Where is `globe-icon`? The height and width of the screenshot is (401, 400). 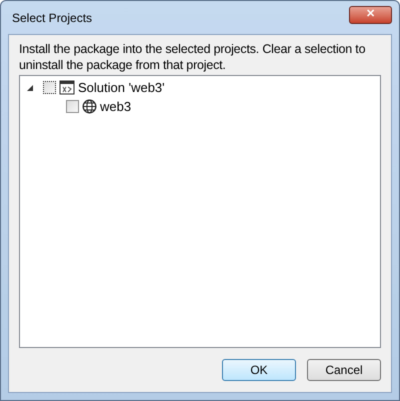 globe-icon is located at coordinates (89, 106).